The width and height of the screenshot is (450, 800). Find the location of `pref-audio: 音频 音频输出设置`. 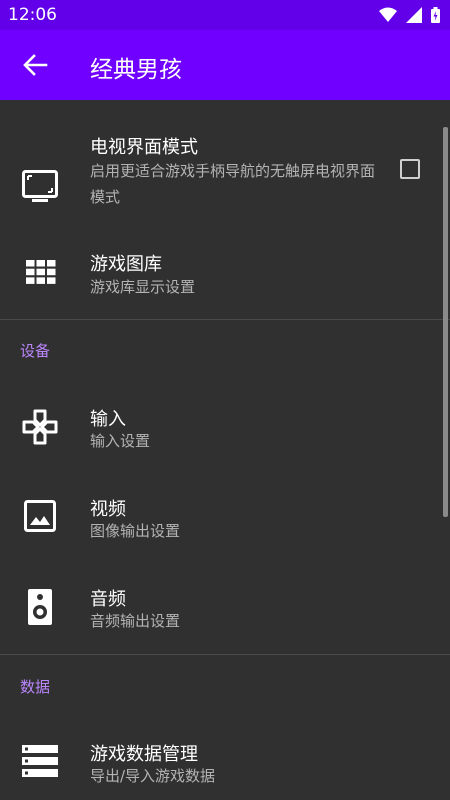

pref-audio: 音频 音频输出设置 is located at coordinates (225, 607).